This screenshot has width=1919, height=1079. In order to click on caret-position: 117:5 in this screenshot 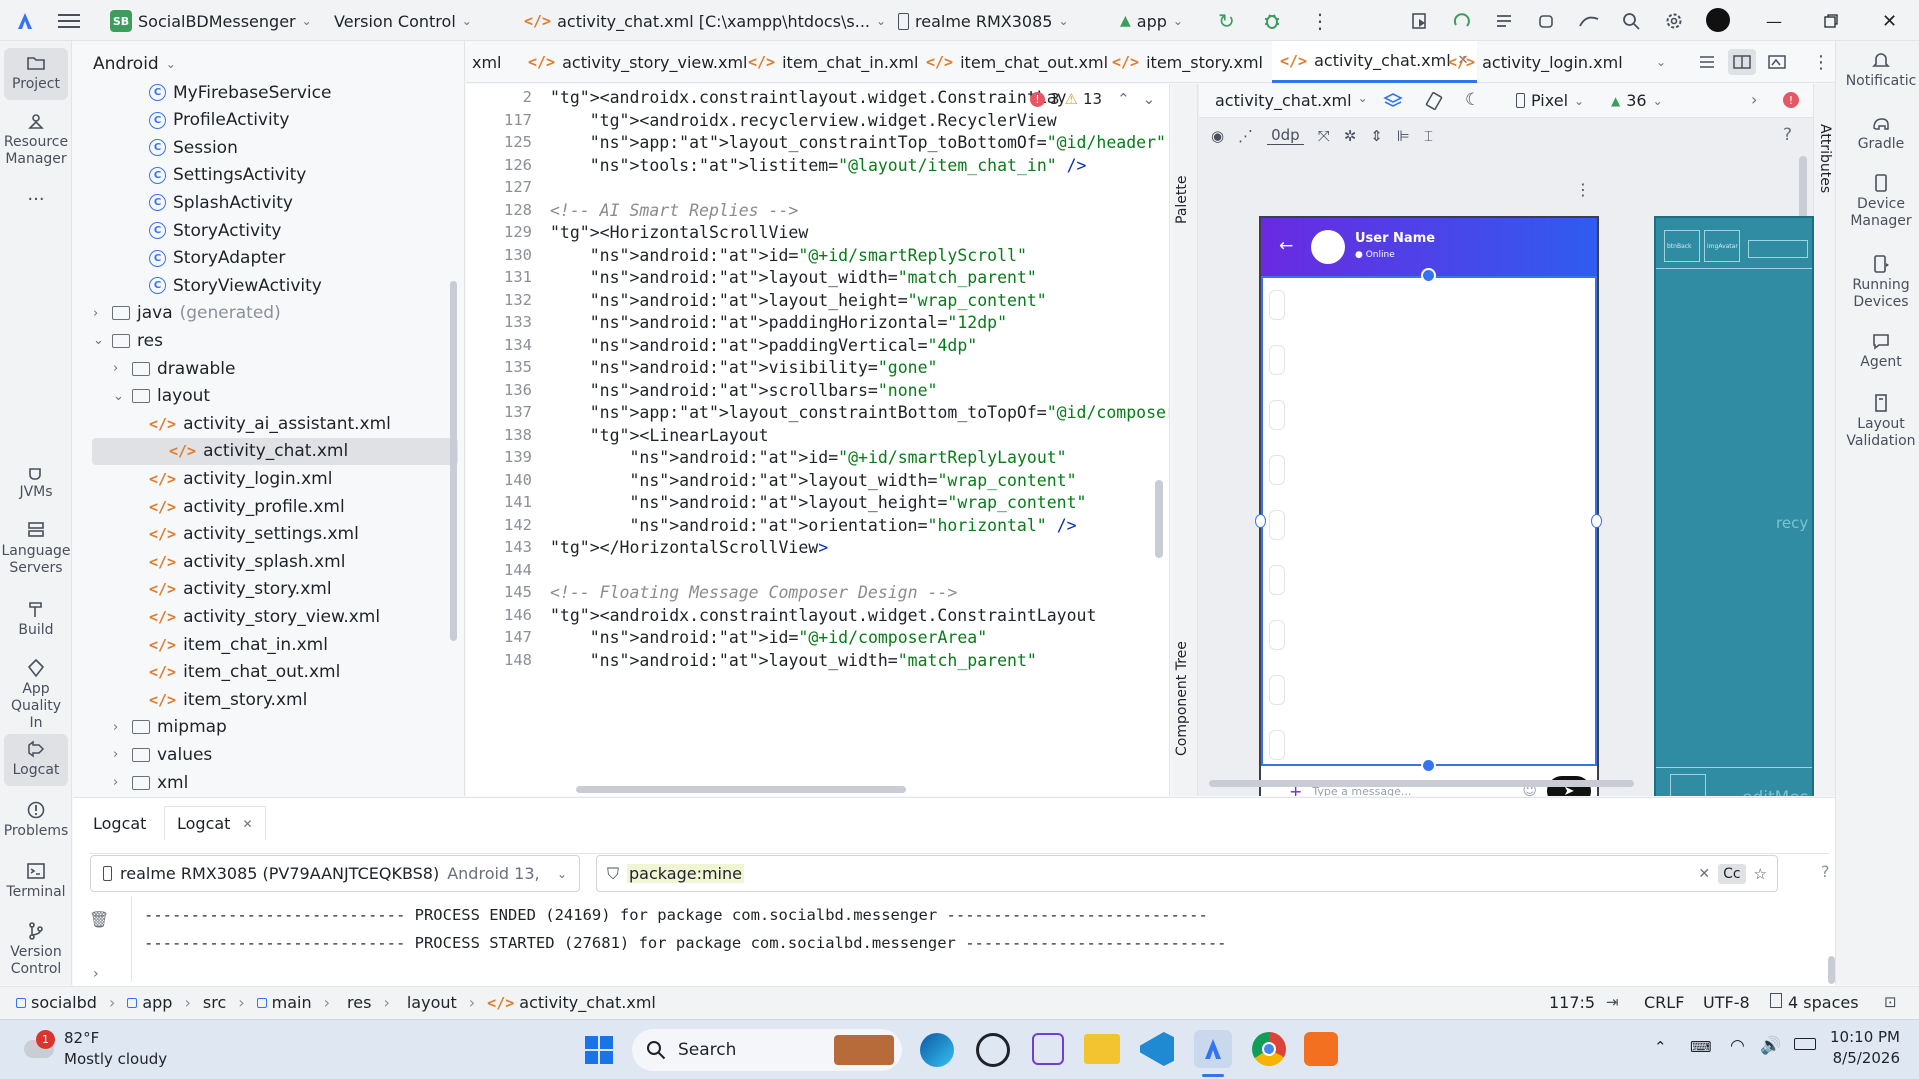, I will do `click(1572, 1002)`.